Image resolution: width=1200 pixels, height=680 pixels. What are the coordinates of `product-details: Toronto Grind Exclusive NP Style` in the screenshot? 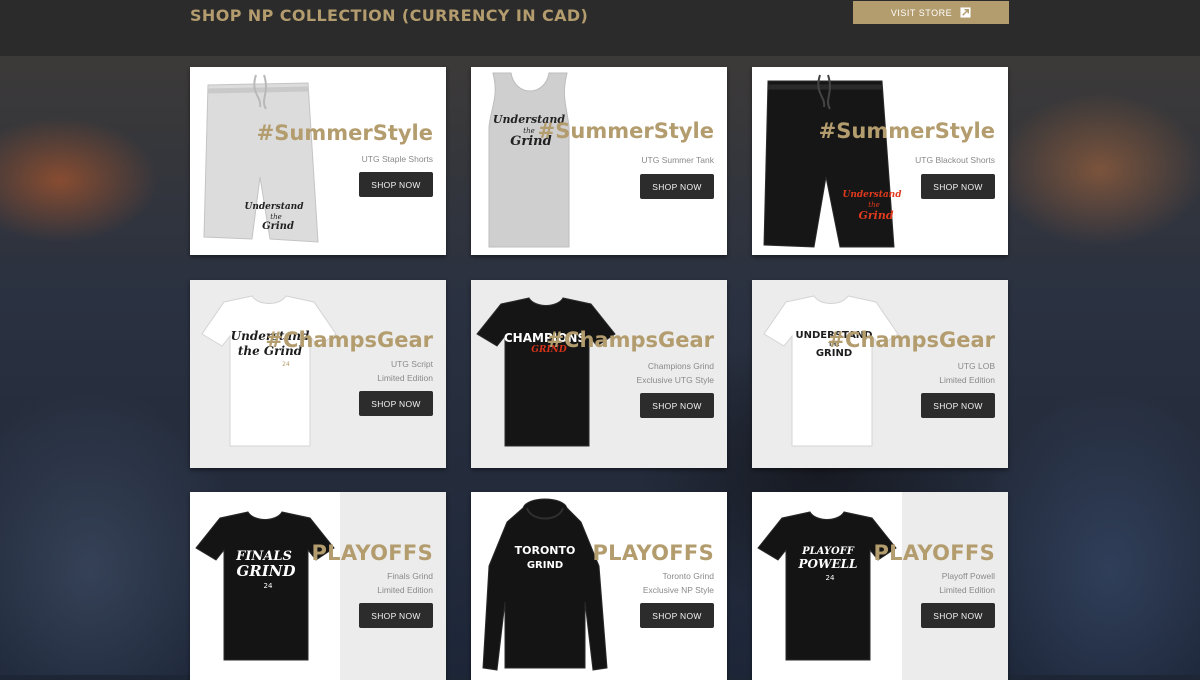 It's located at (678, 583).